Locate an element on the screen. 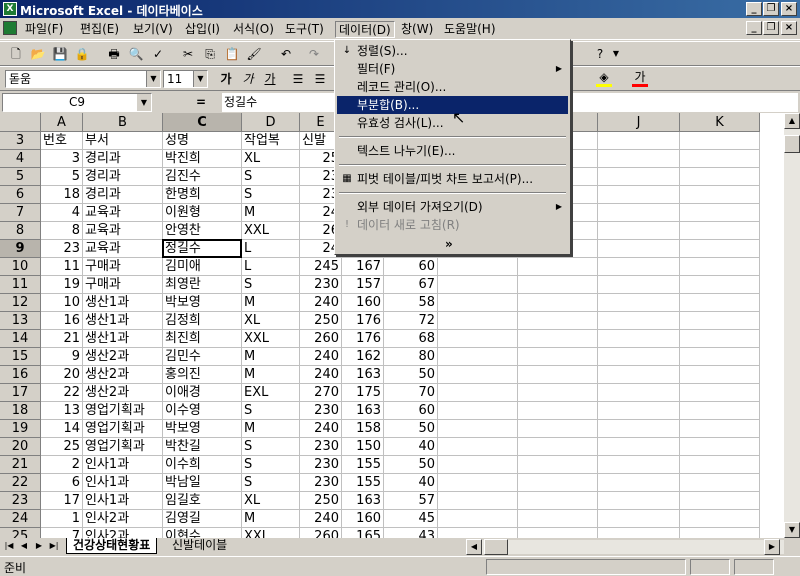 This screenshot has width=800, height=576. table-cell: 8 is located at coordinates (62, 231).